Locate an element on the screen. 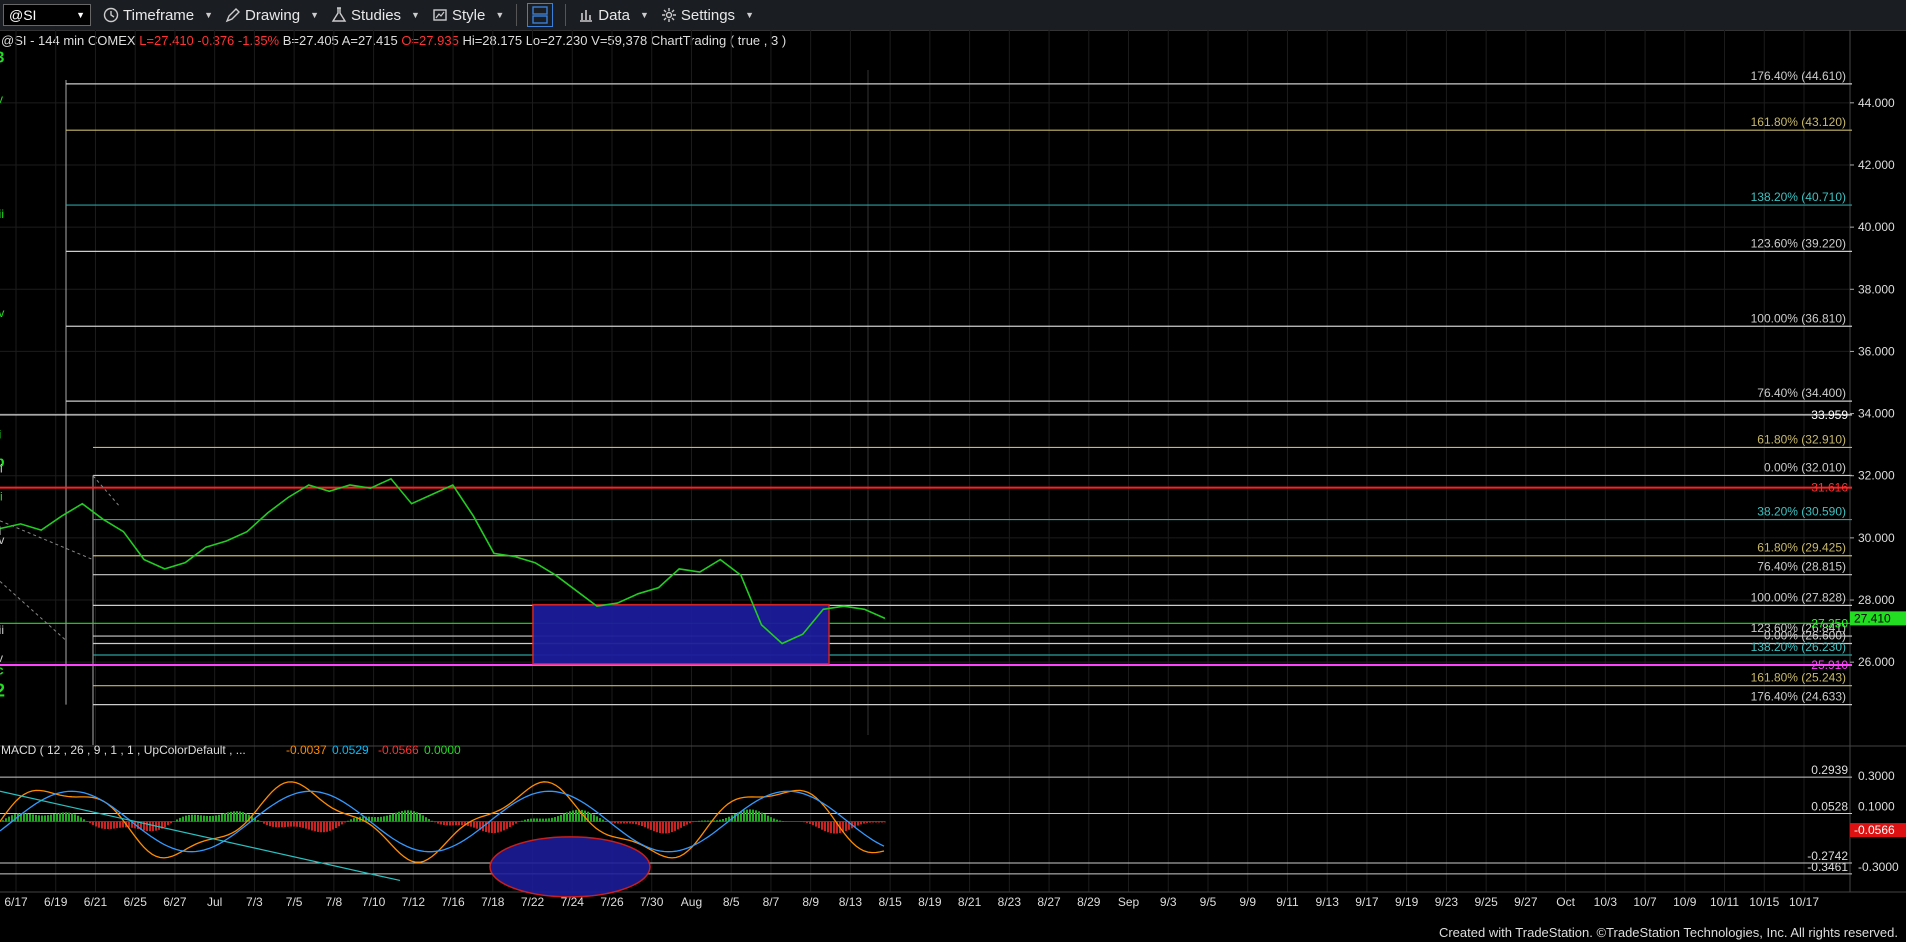 The width and height of the screenshot is (1906, 942). drawing-button: Drawing ▼ is located at coordinates (272, 15).